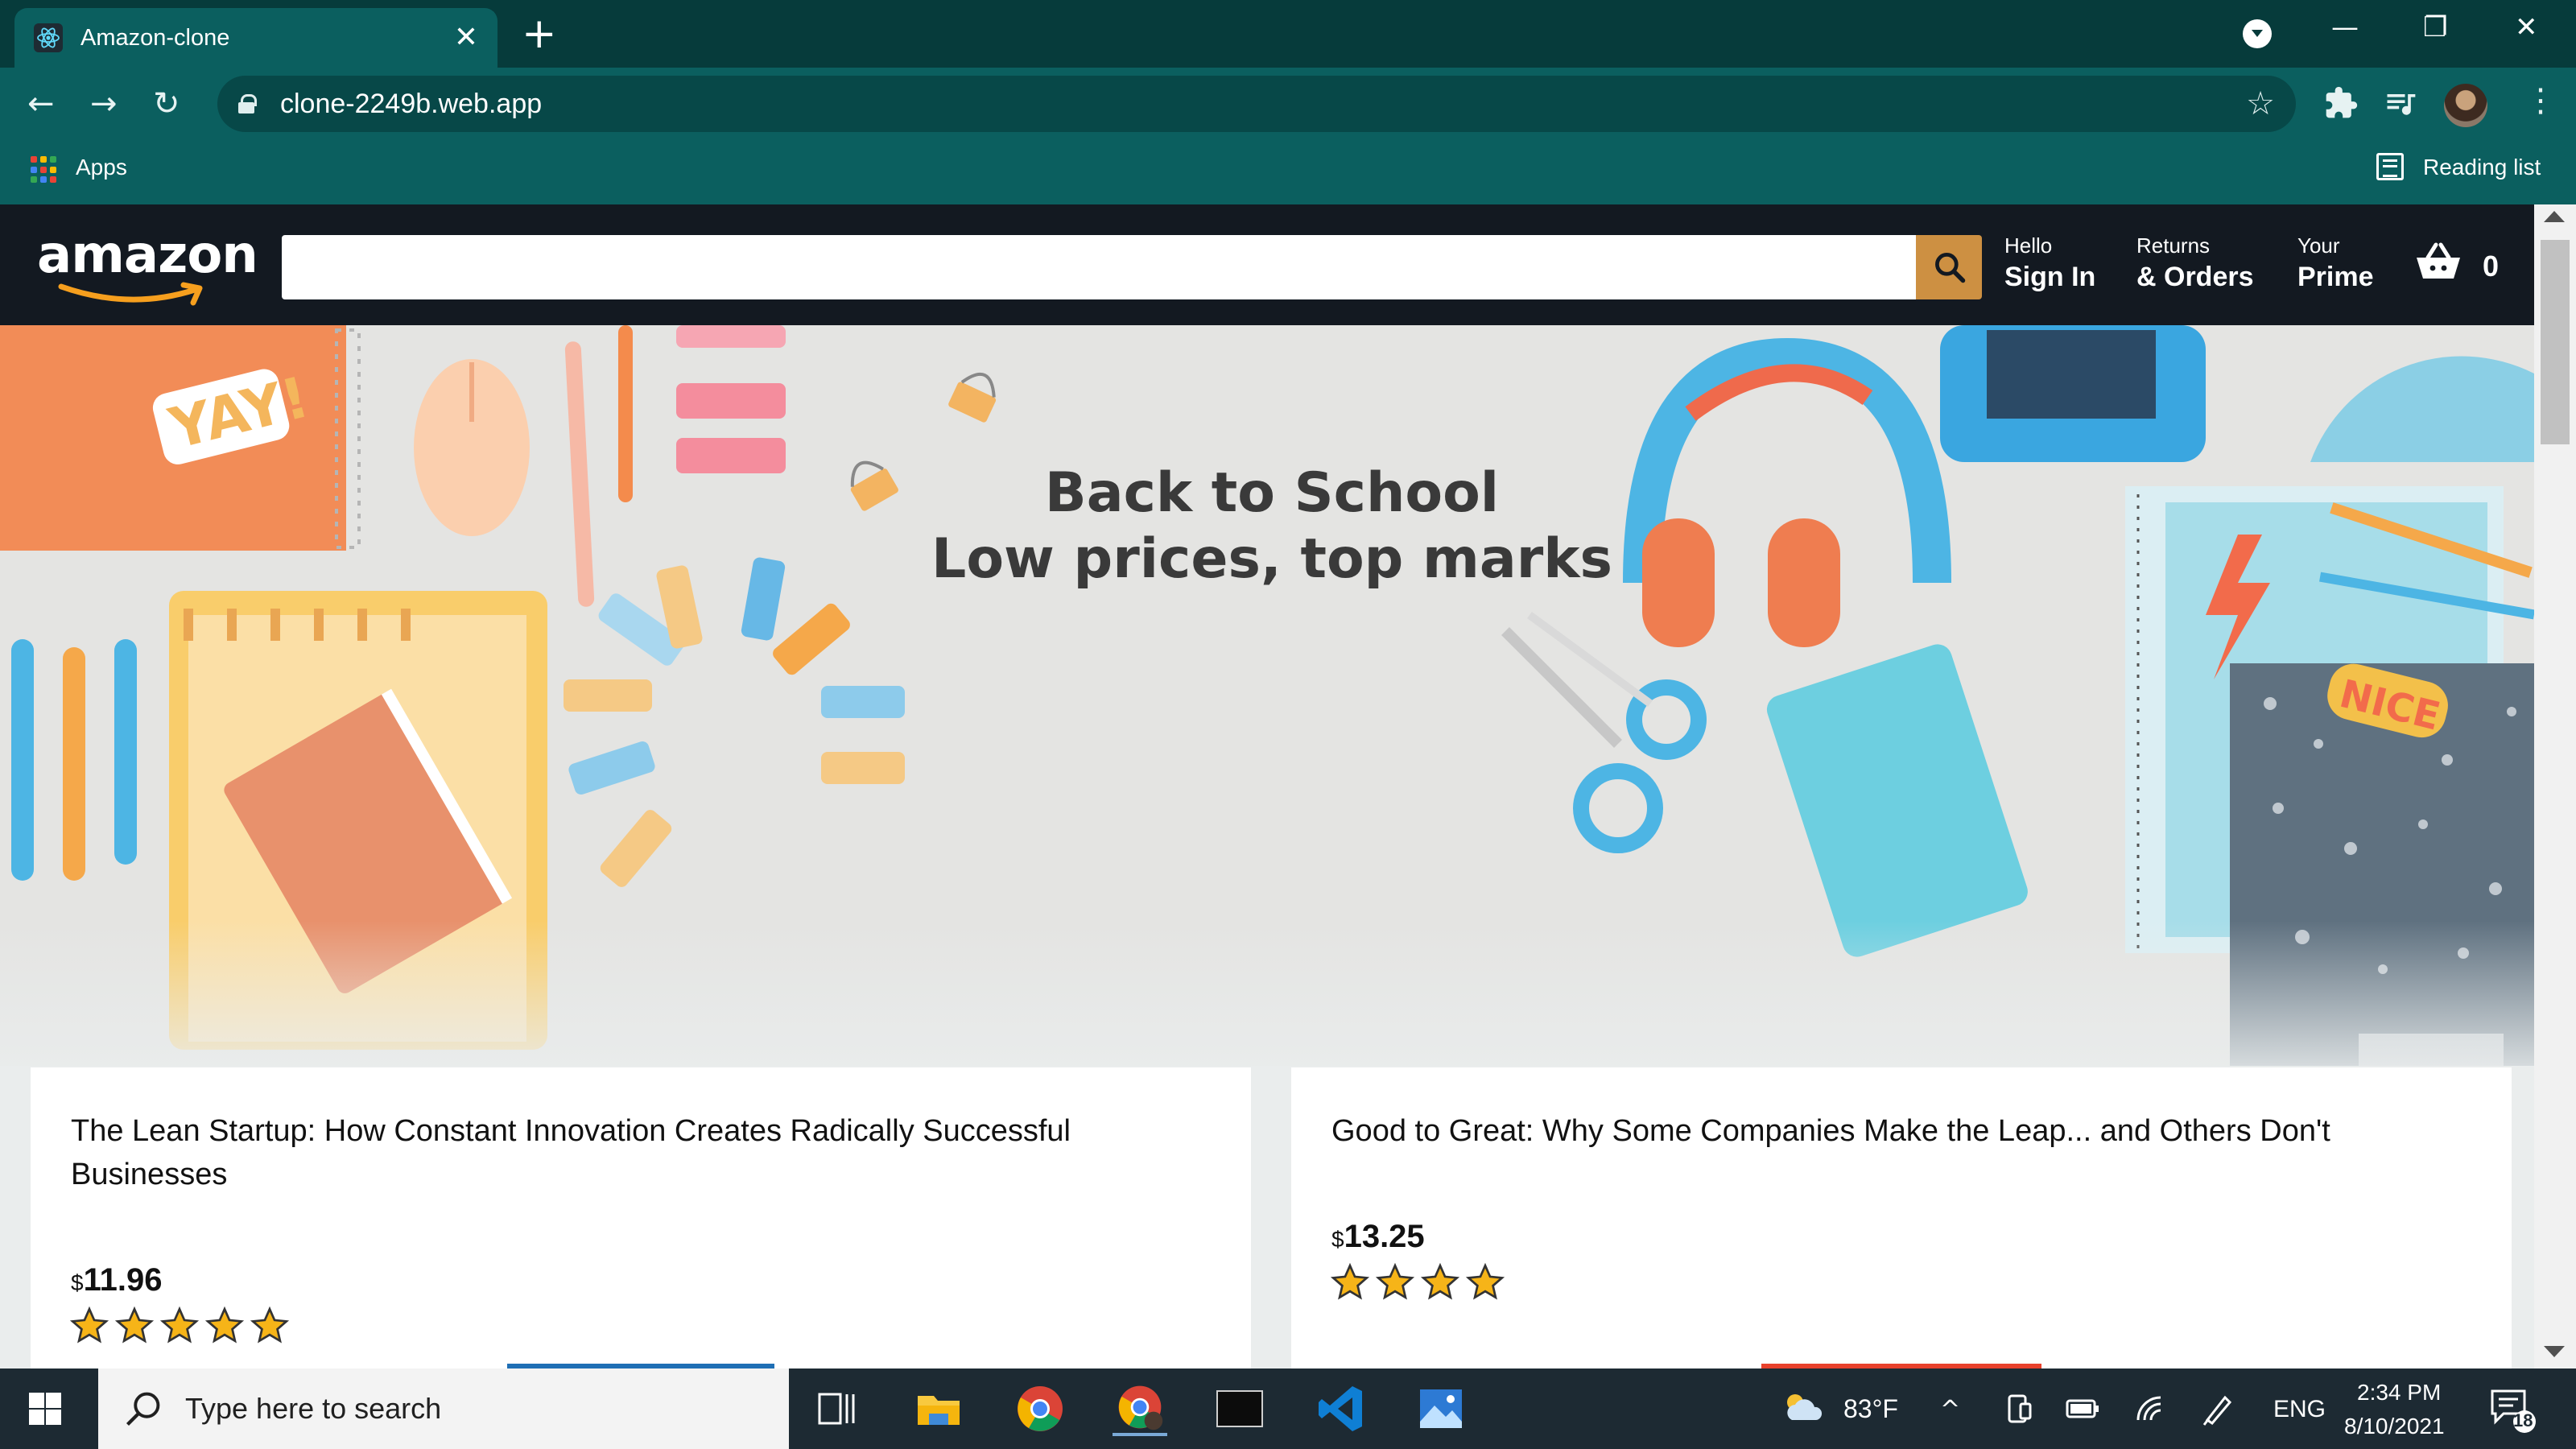  I want to click on language-indicator: ENG, so click(2299, 1409).